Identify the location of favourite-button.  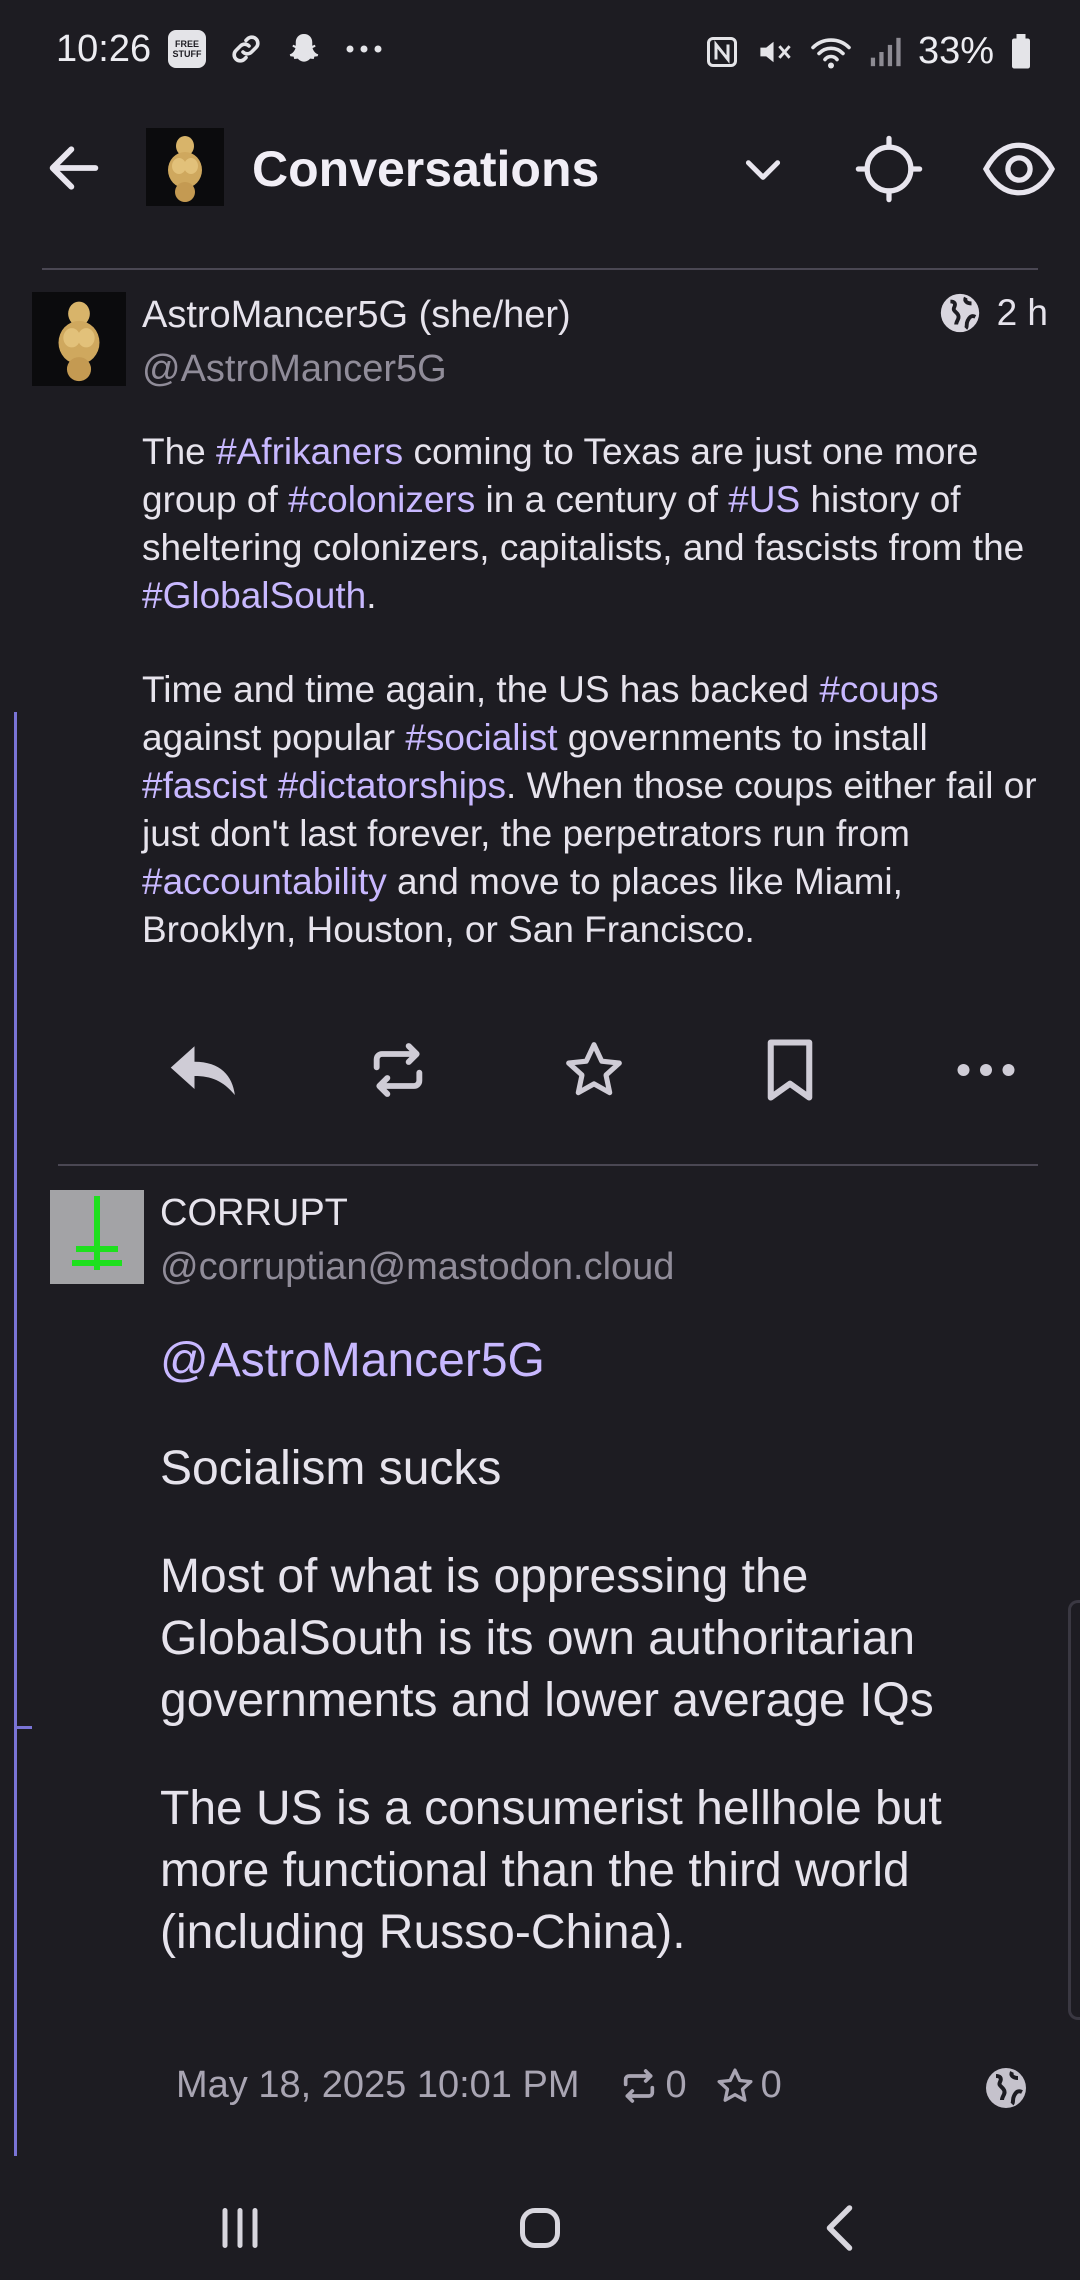
(594, 1070).